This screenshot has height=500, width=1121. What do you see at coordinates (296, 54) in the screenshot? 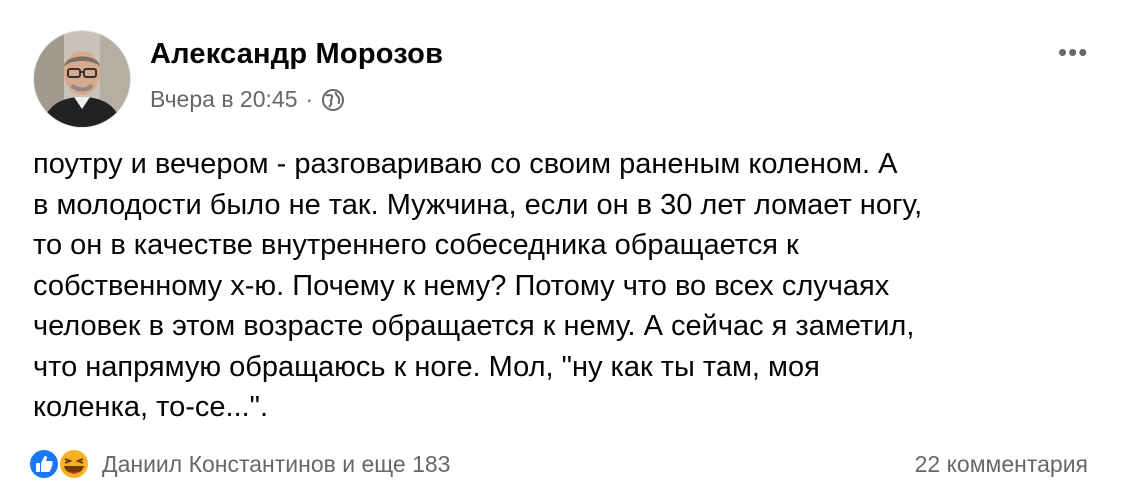
I see `author-name: Александр Морозов` at bounding box center [296, 54].